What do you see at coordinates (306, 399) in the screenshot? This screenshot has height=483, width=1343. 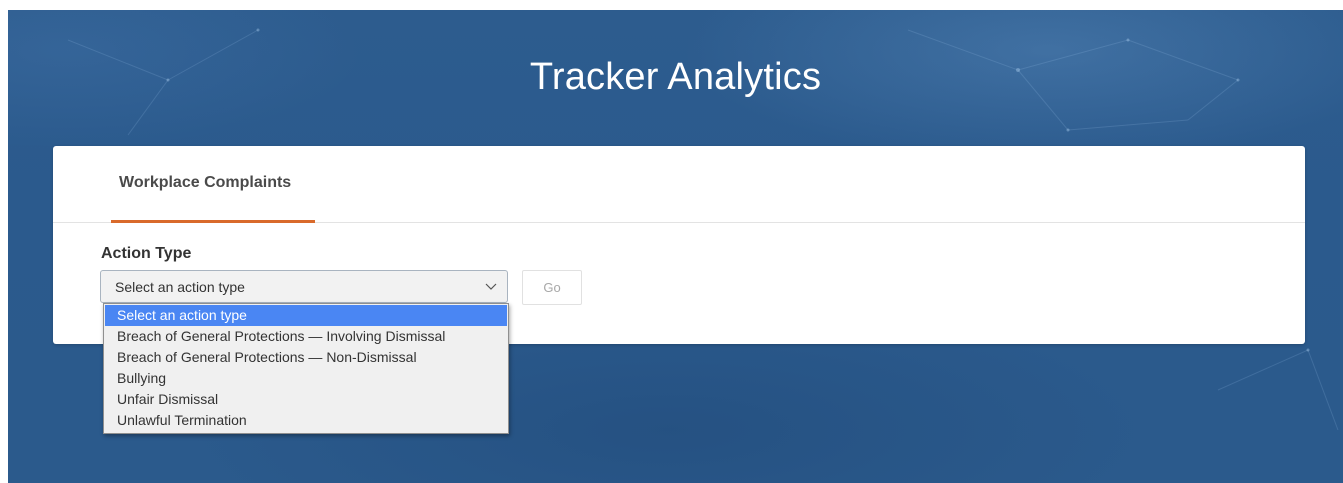 I see `dropdown-option: Unfair Dismissal` at bounding box center [306, 399].